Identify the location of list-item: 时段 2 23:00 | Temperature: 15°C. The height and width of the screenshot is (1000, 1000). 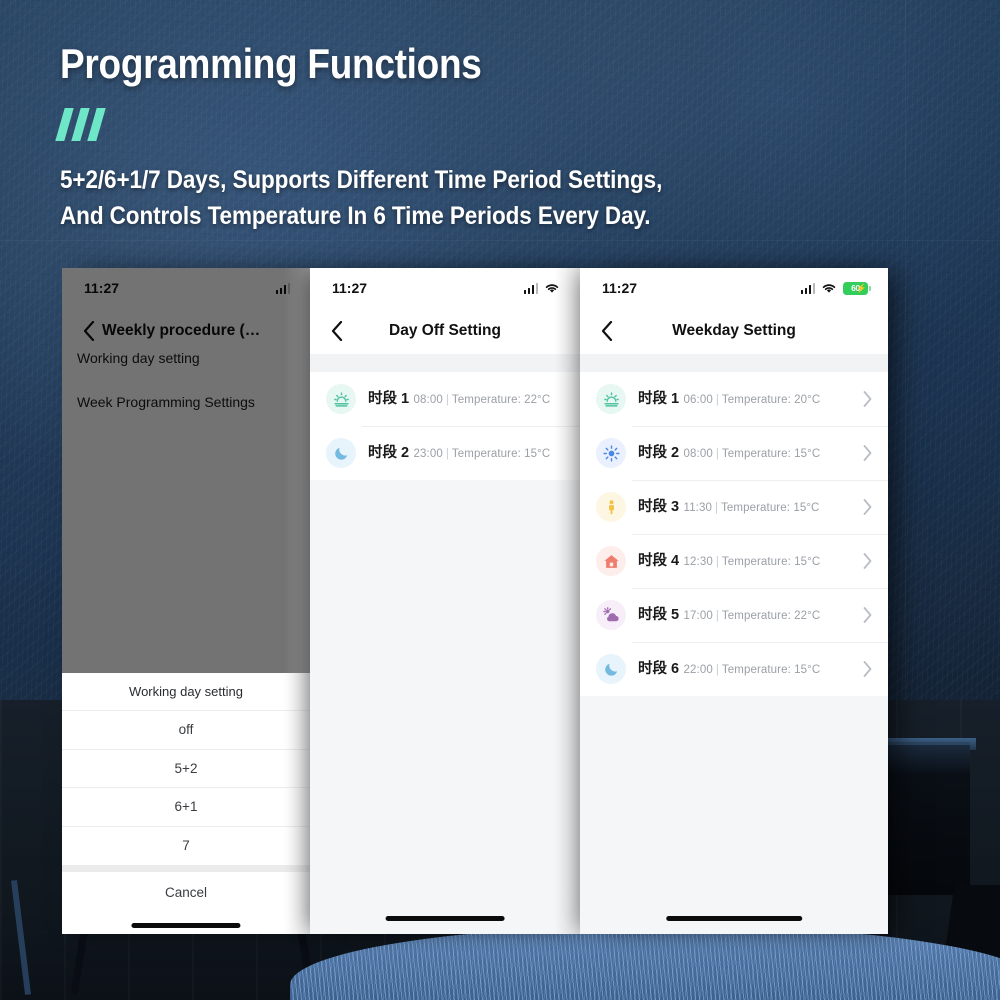
(445, 453).